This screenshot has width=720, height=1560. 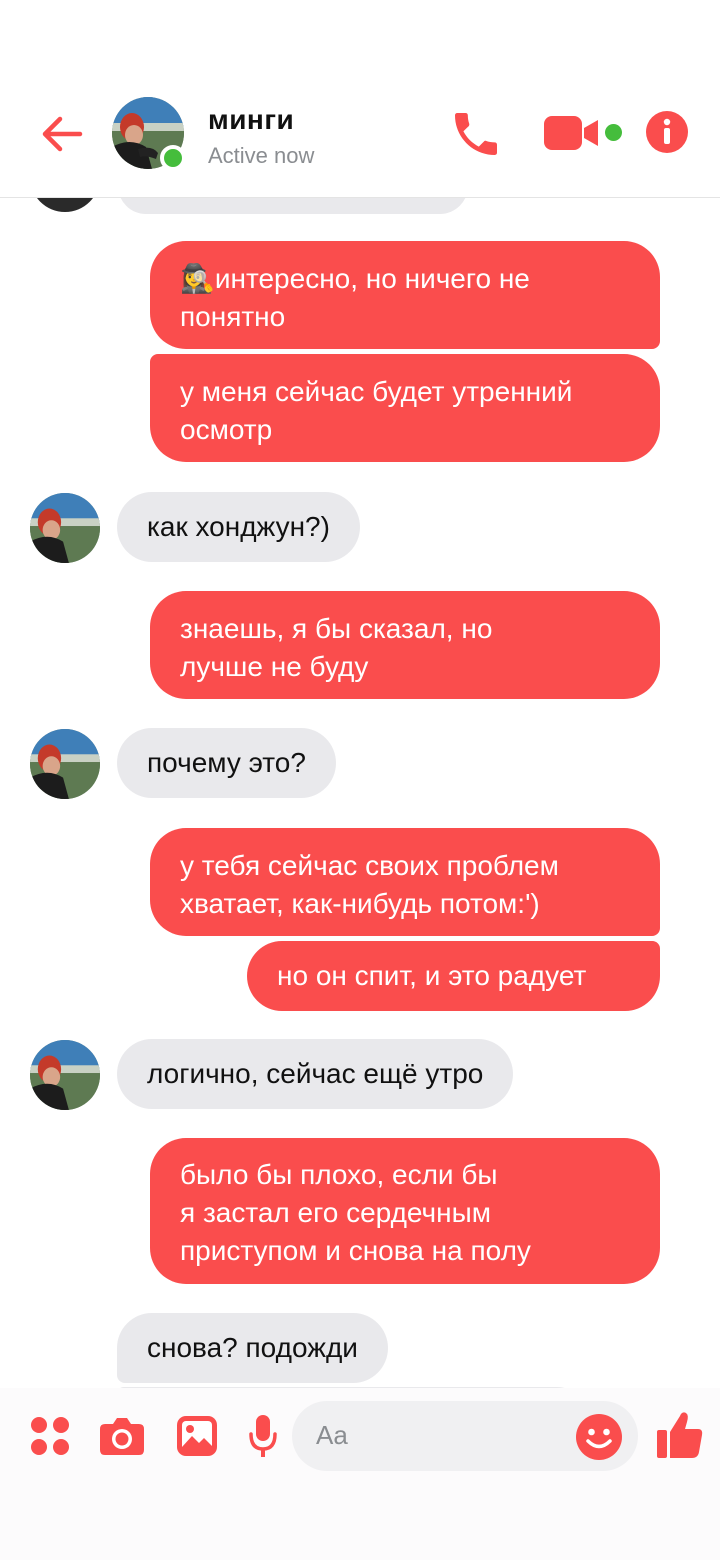 What do you see at coordinates (226, 763) in the screenshot?
I see `incoming-message: почему это?` at bounding box center [226, 763].